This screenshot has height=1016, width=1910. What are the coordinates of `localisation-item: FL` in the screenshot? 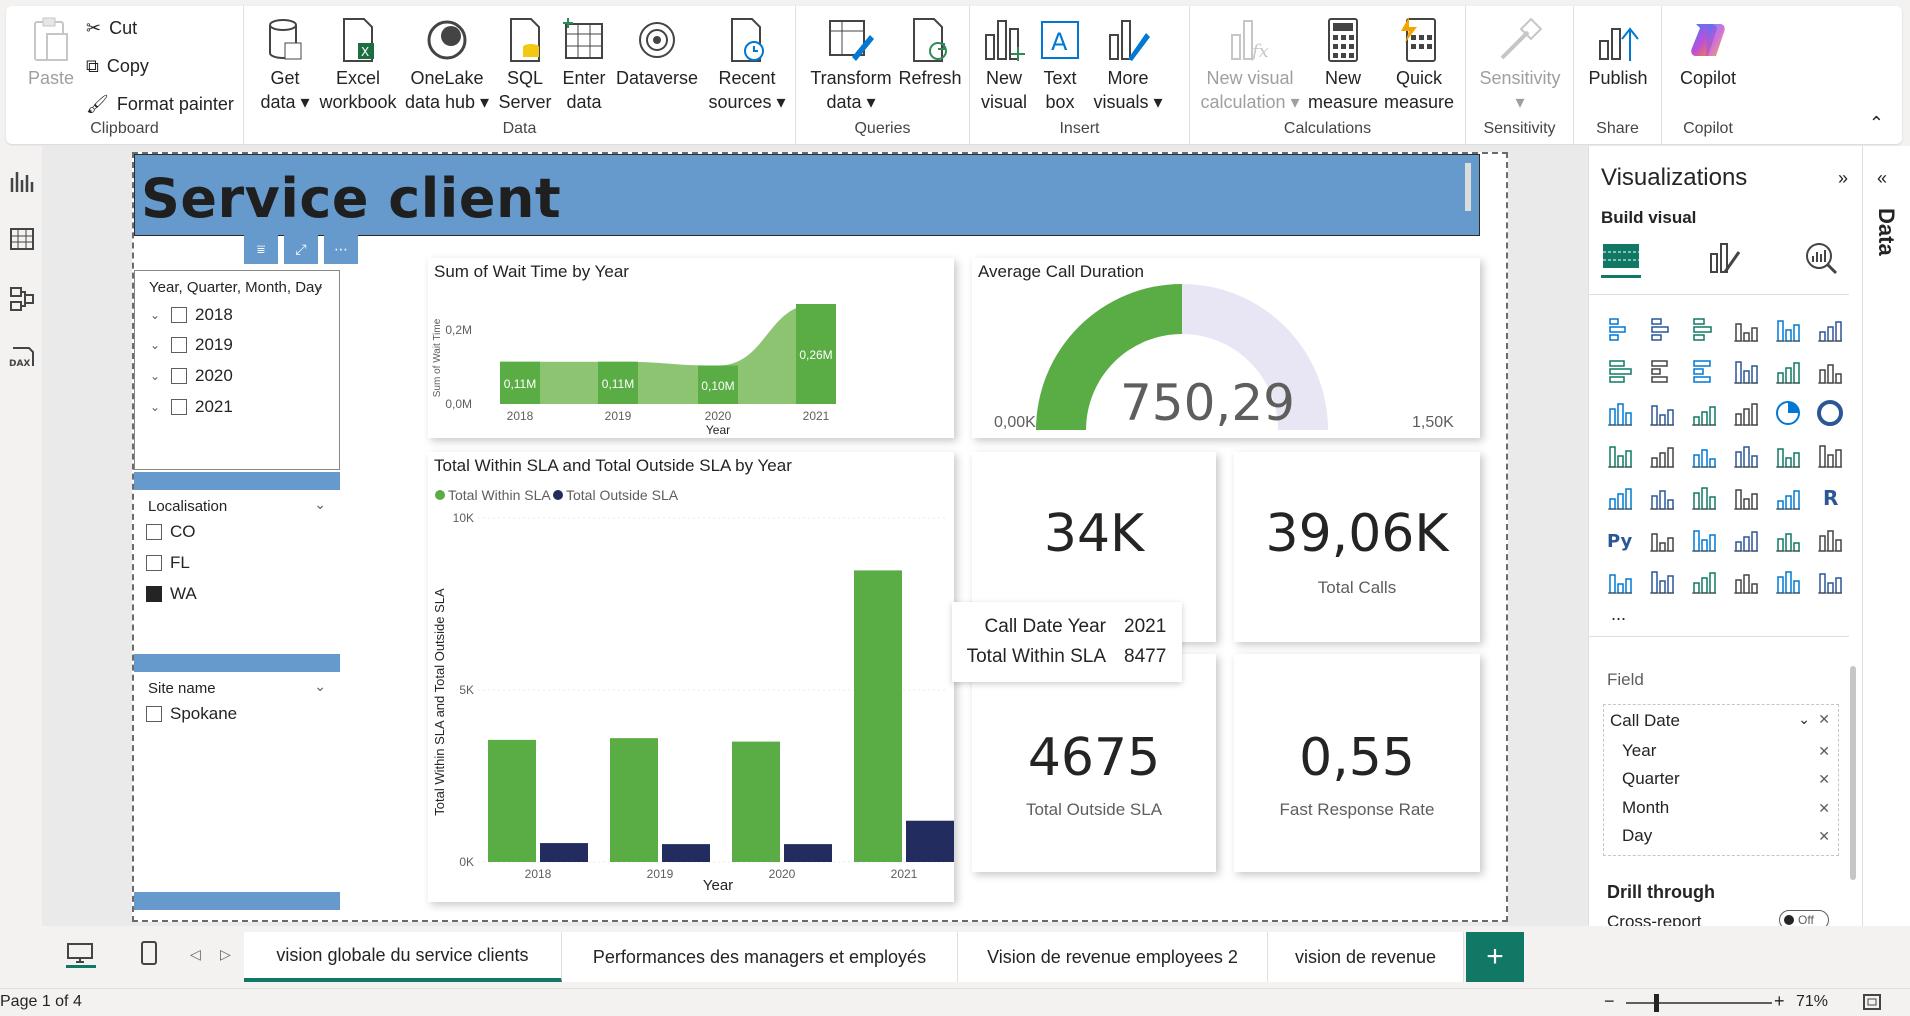 It's located at (168, 563).